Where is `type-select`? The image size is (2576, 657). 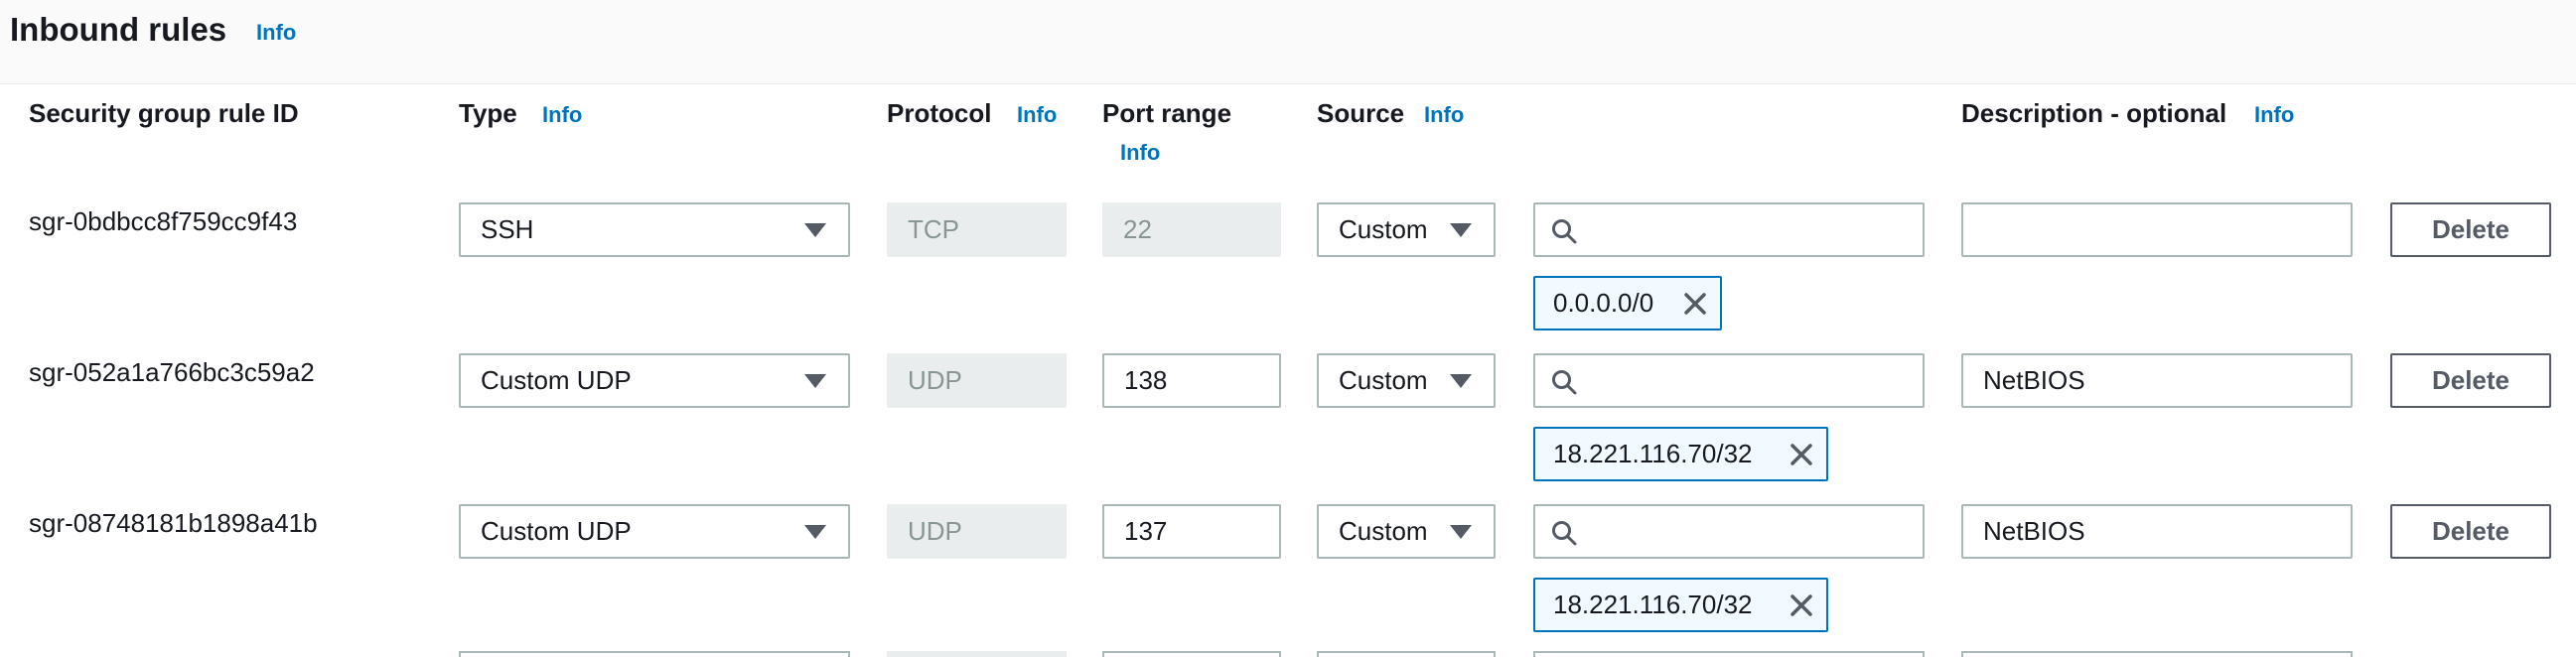 type-select is located at coordinates (655, 654).